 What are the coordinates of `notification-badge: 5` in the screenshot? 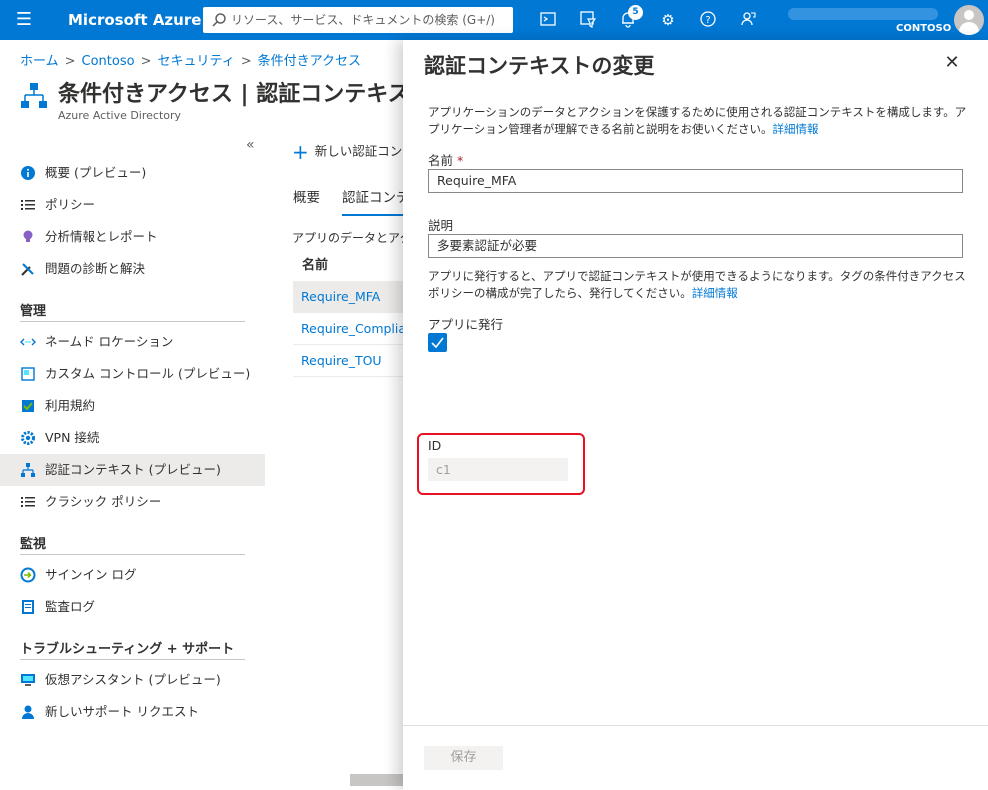 It's located at (635, 12).